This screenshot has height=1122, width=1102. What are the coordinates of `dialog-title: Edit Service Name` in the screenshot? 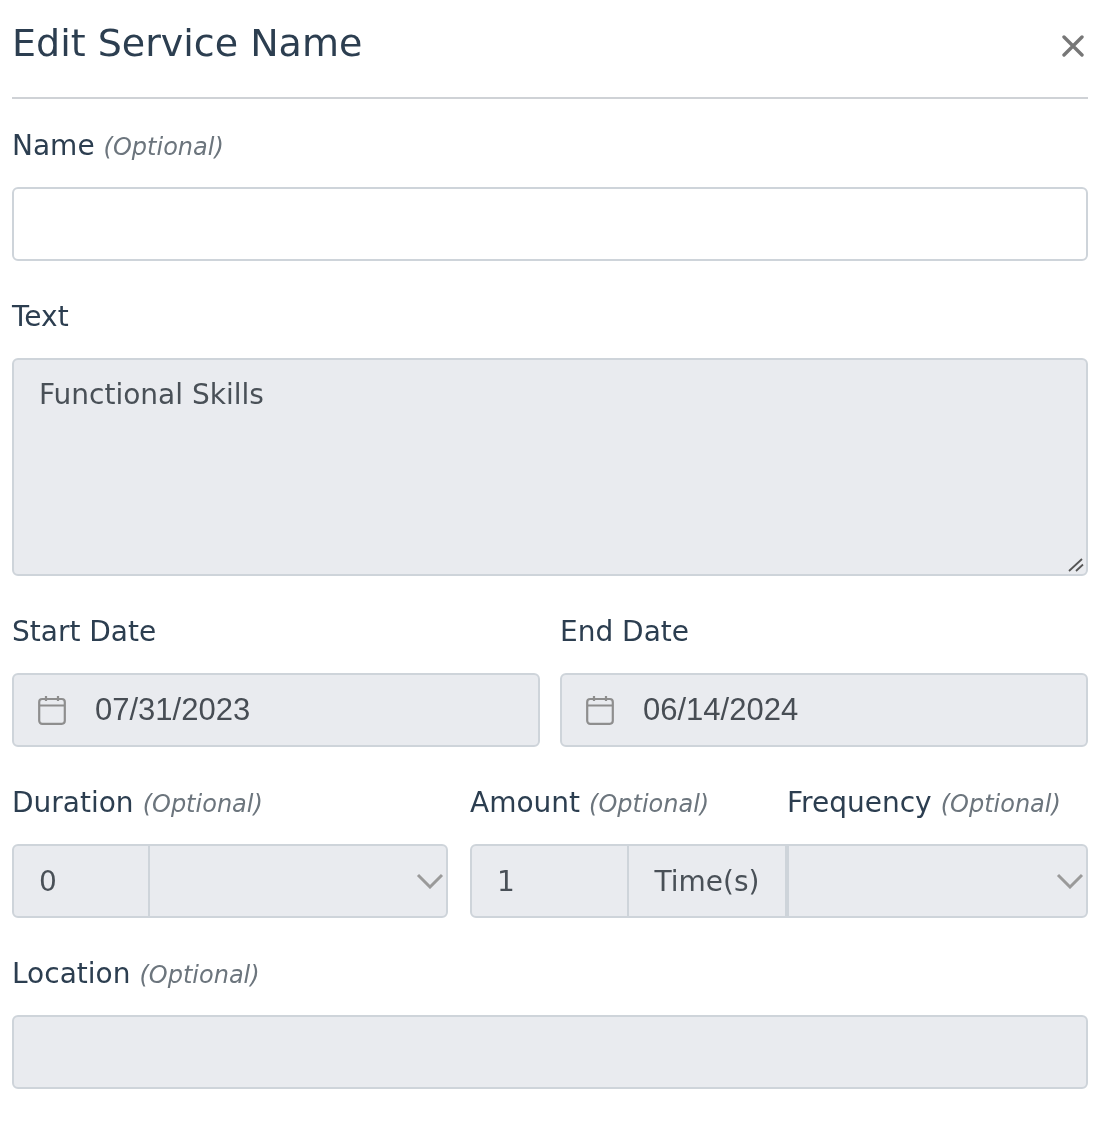 It's located at (187, 44).